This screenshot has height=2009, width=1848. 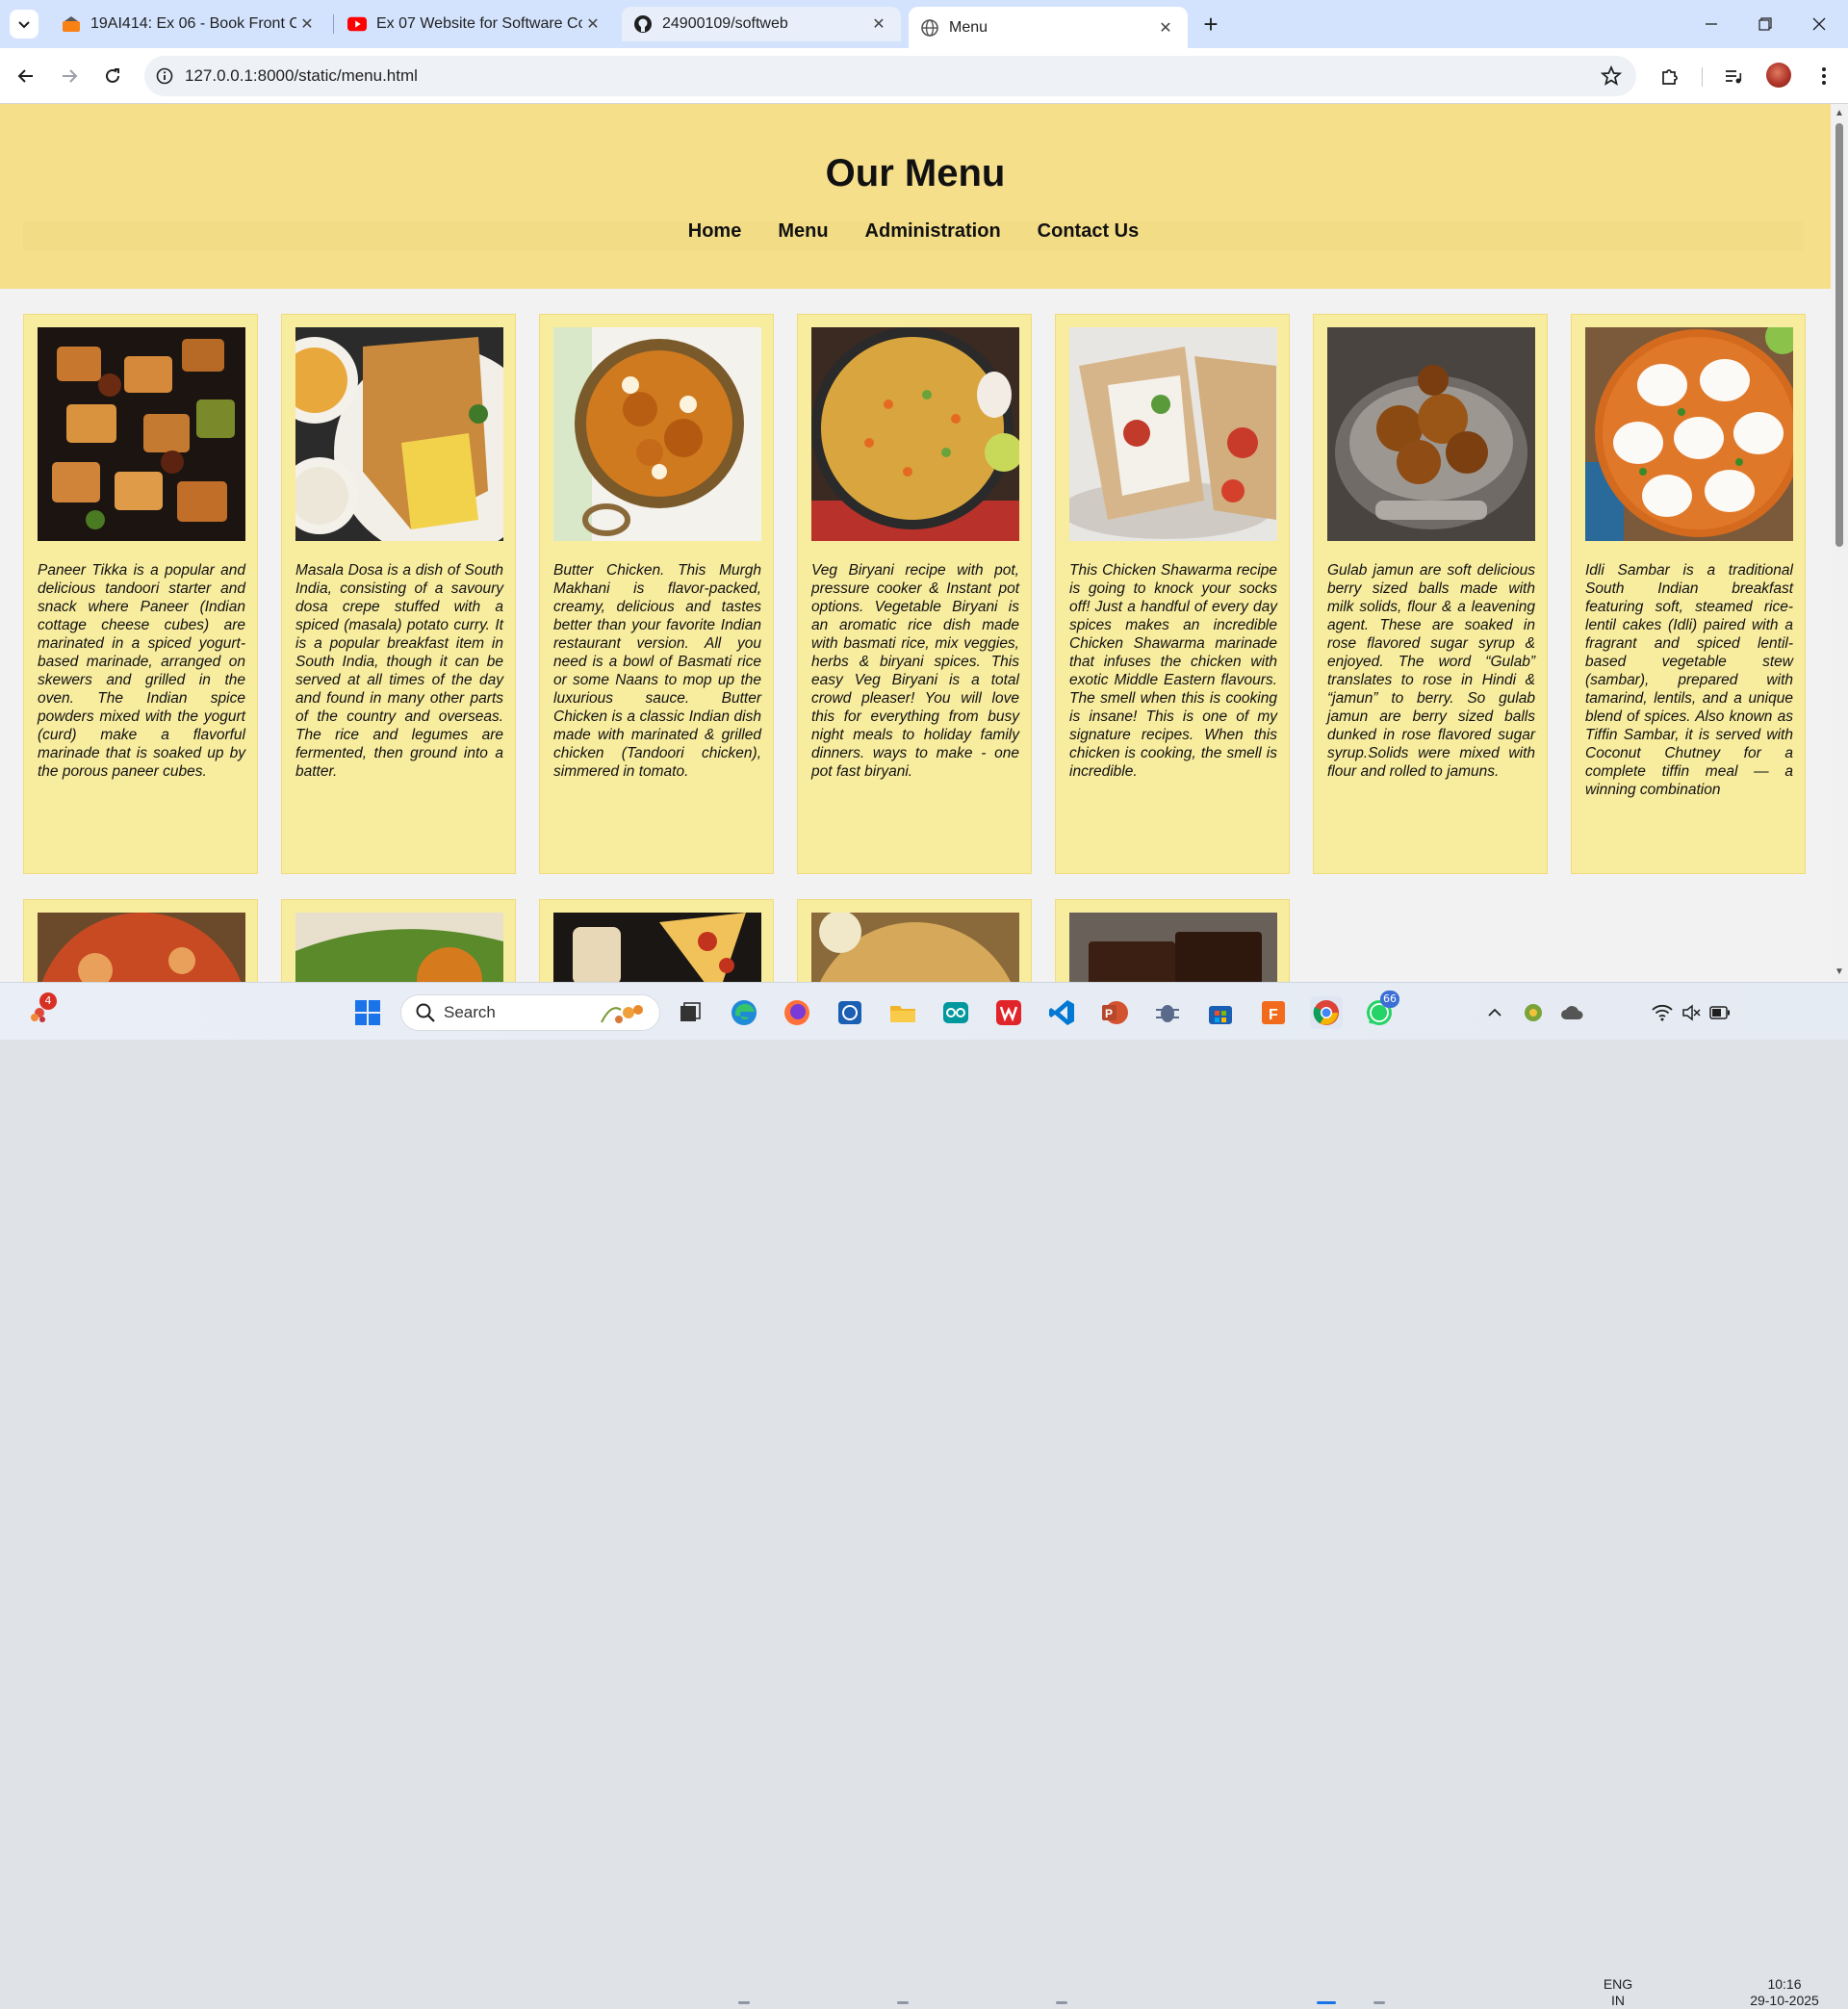 I want to click on battery-icon, so click(x=1719, y=1012).